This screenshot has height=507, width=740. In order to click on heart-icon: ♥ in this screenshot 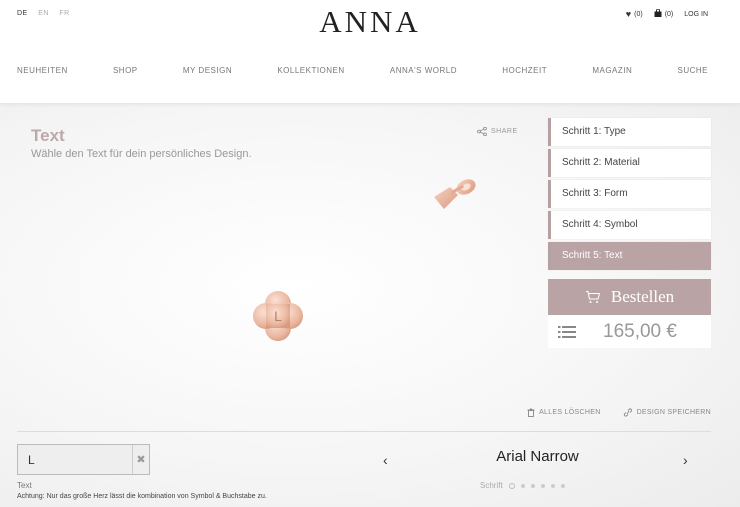, I will do `click(628, 14)`.